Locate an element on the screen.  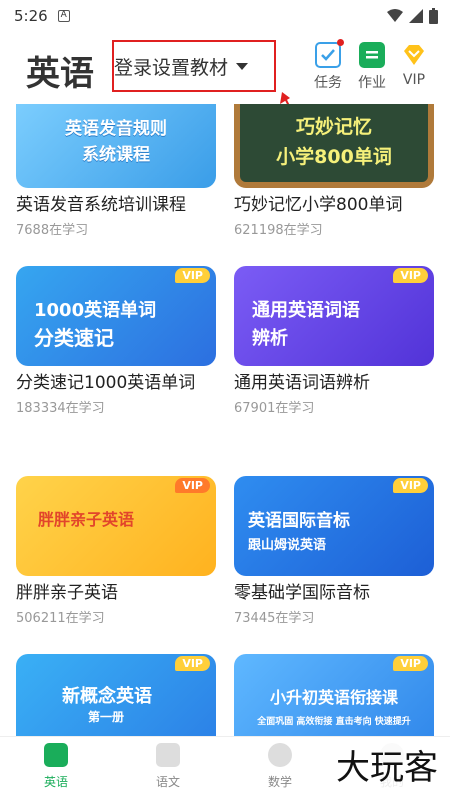
course-thumbnail: VIP 胖胖亲子英语 is located at coordinates (116, 526).